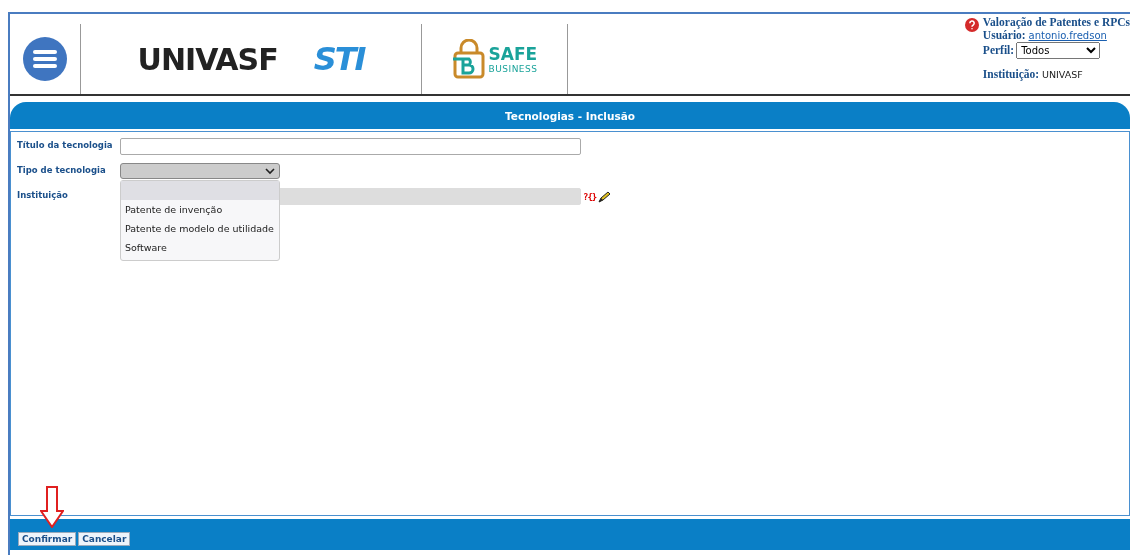  What do you see at coordinates (62, 169) in the screenshot?
I see `field-label: Tipo de tecnologia` at bounding box center [62, 169].